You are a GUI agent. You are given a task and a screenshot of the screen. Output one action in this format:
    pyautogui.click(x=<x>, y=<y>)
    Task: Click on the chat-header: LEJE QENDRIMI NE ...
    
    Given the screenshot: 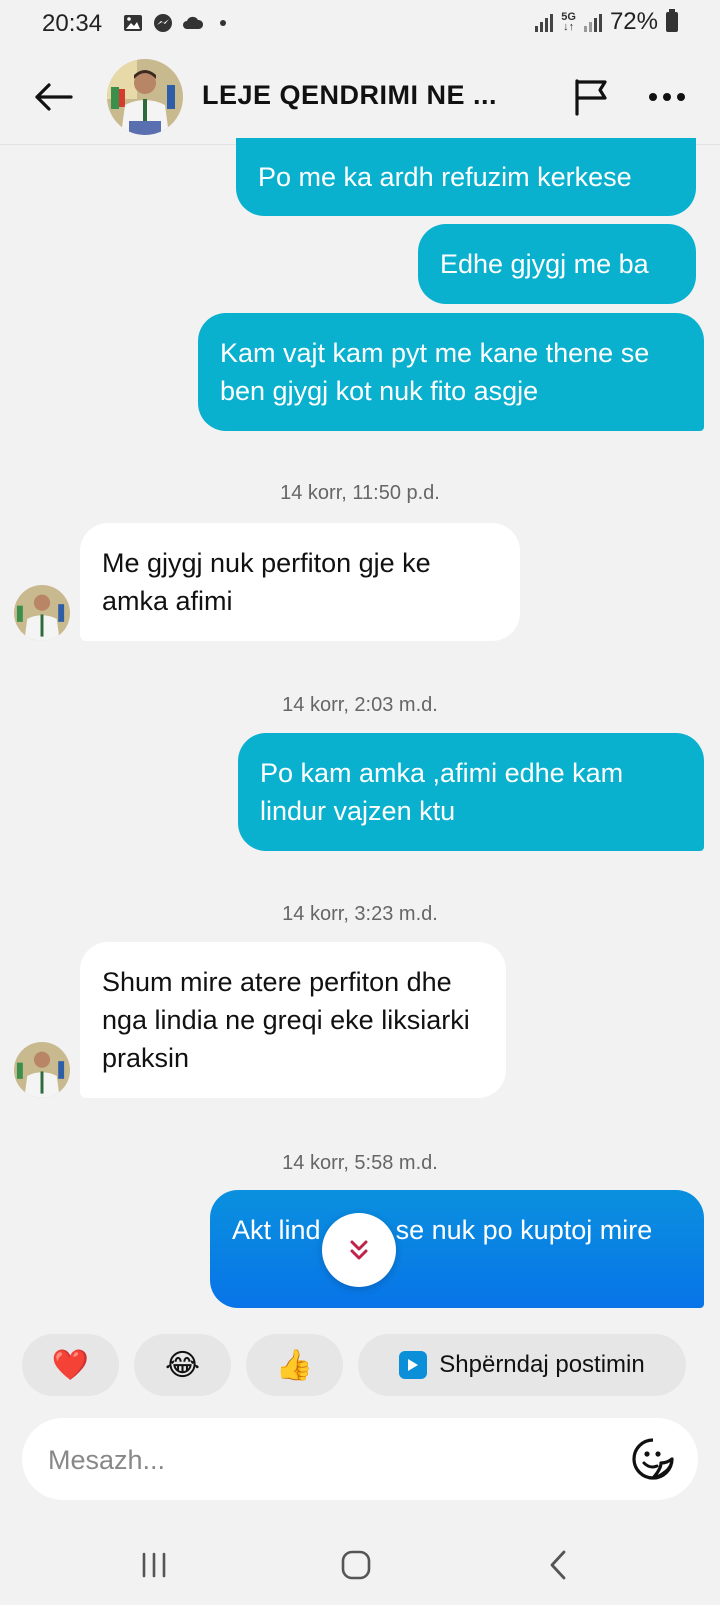 What is the action you would take?
    pyautogui.click(x=360, y=98)
    